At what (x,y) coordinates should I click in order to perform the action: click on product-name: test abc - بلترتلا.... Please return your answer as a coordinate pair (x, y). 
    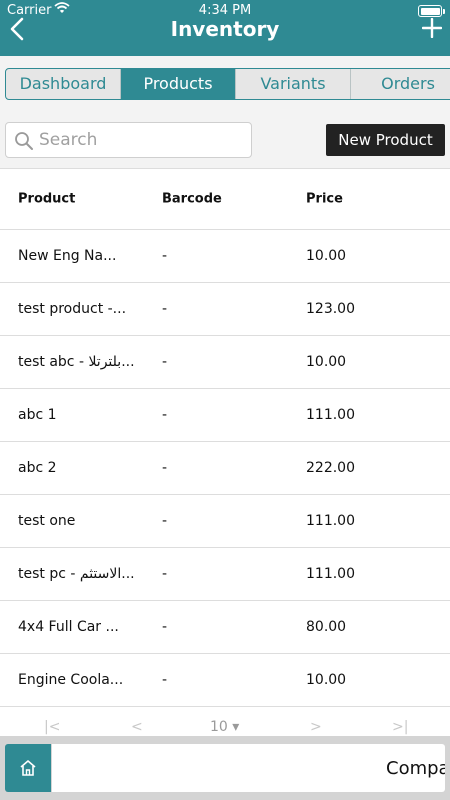
    Looking at the image, I should click on (76, 362).